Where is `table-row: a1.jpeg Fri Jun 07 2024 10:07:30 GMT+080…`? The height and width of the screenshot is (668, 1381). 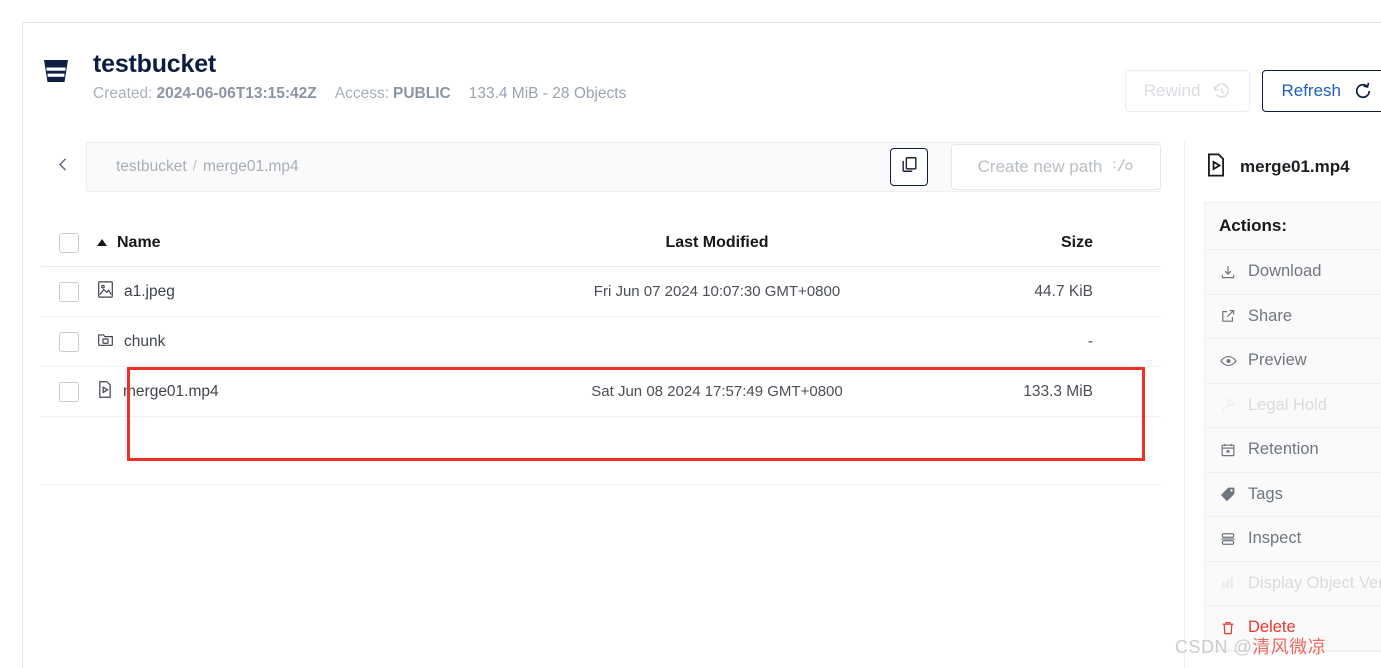 table-row: a1.jpeg Fri Jun 07 2024 10:07:30 GMT+080… is located at coordinates (601, 292).